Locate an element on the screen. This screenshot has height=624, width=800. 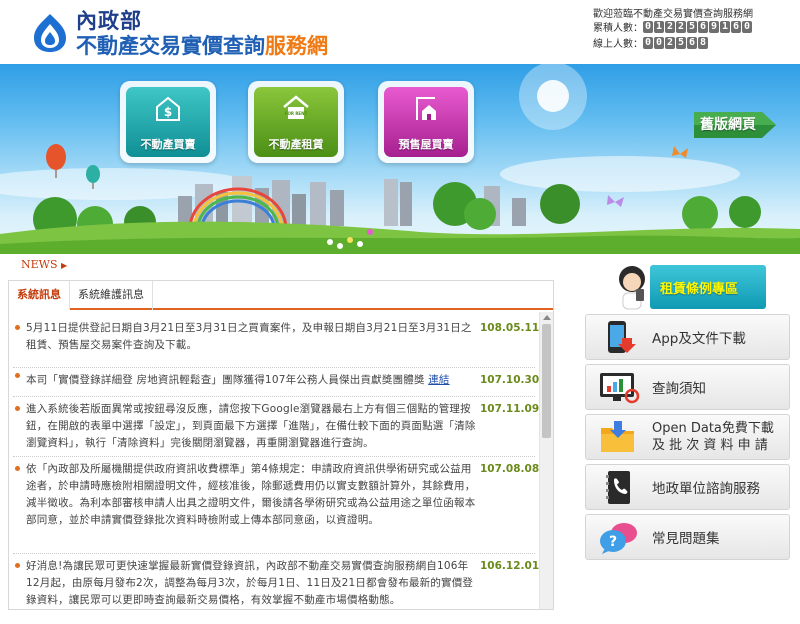
visit-counter: 累積人數： 0 1 2 2 5 6 9 1 6 0 is located at coordinates (672, 26).